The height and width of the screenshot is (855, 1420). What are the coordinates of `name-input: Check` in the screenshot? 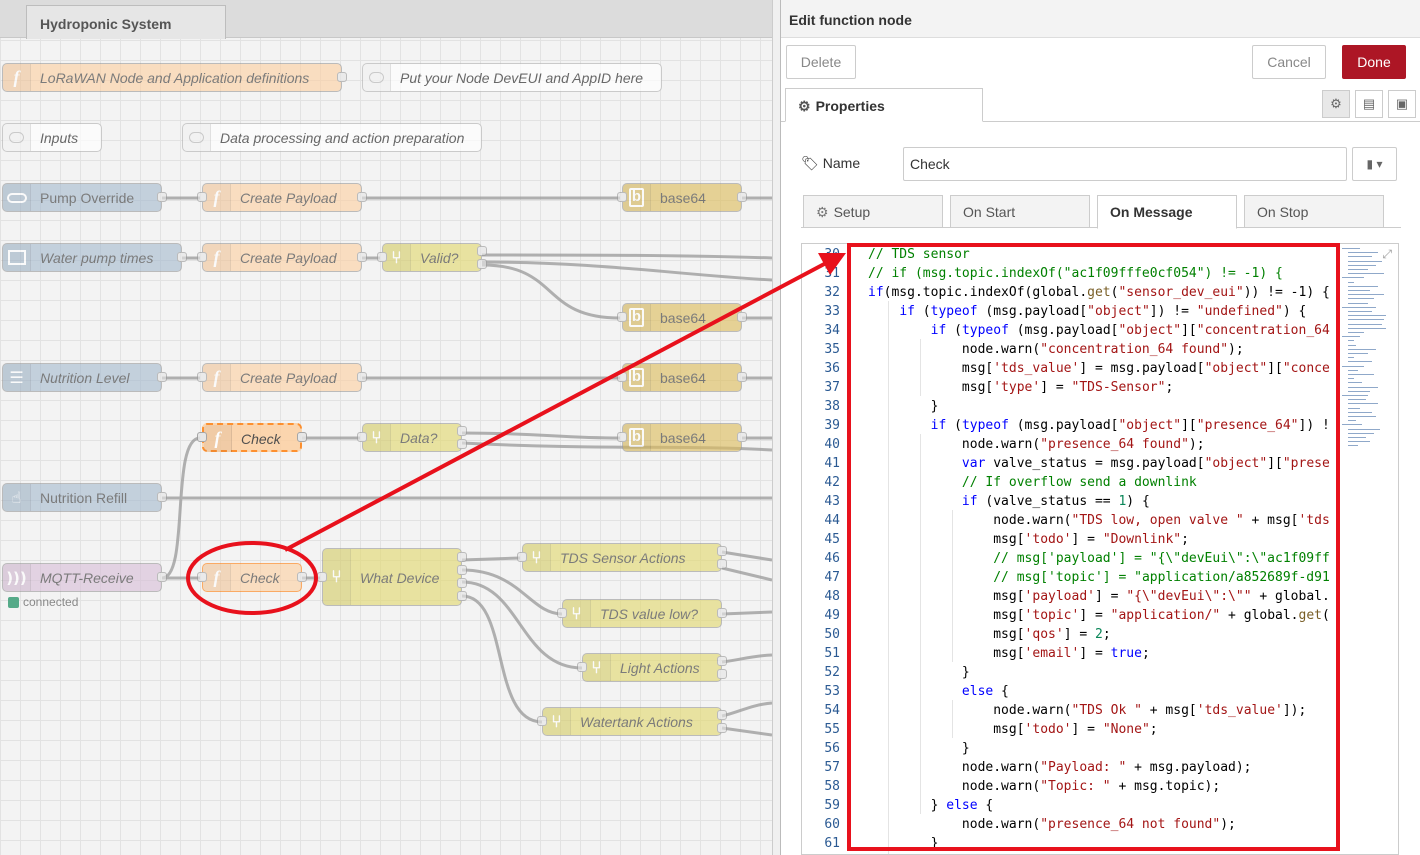 It's located at (1125, 164).